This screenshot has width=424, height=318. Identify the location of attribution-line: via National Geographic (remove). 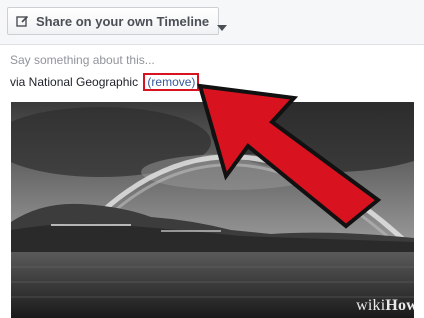
(105, 82).